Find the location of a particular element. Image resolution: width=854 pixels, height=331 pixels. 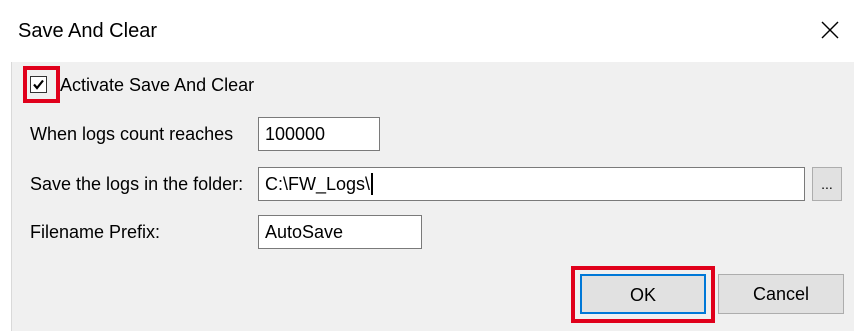

logs-count-label: When logs count reaches is located at coordinates (132, 134).